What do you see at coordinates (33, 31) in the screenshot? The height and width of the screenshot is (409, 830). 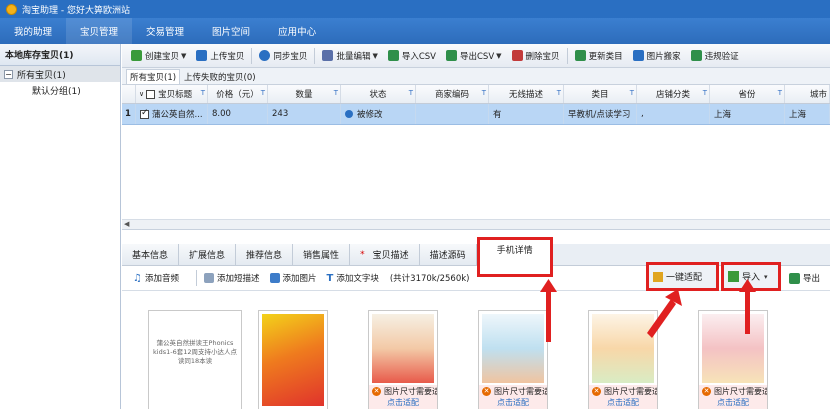 I see `menu-my-assistant: 我的助理` at bounding box center [33, 31].